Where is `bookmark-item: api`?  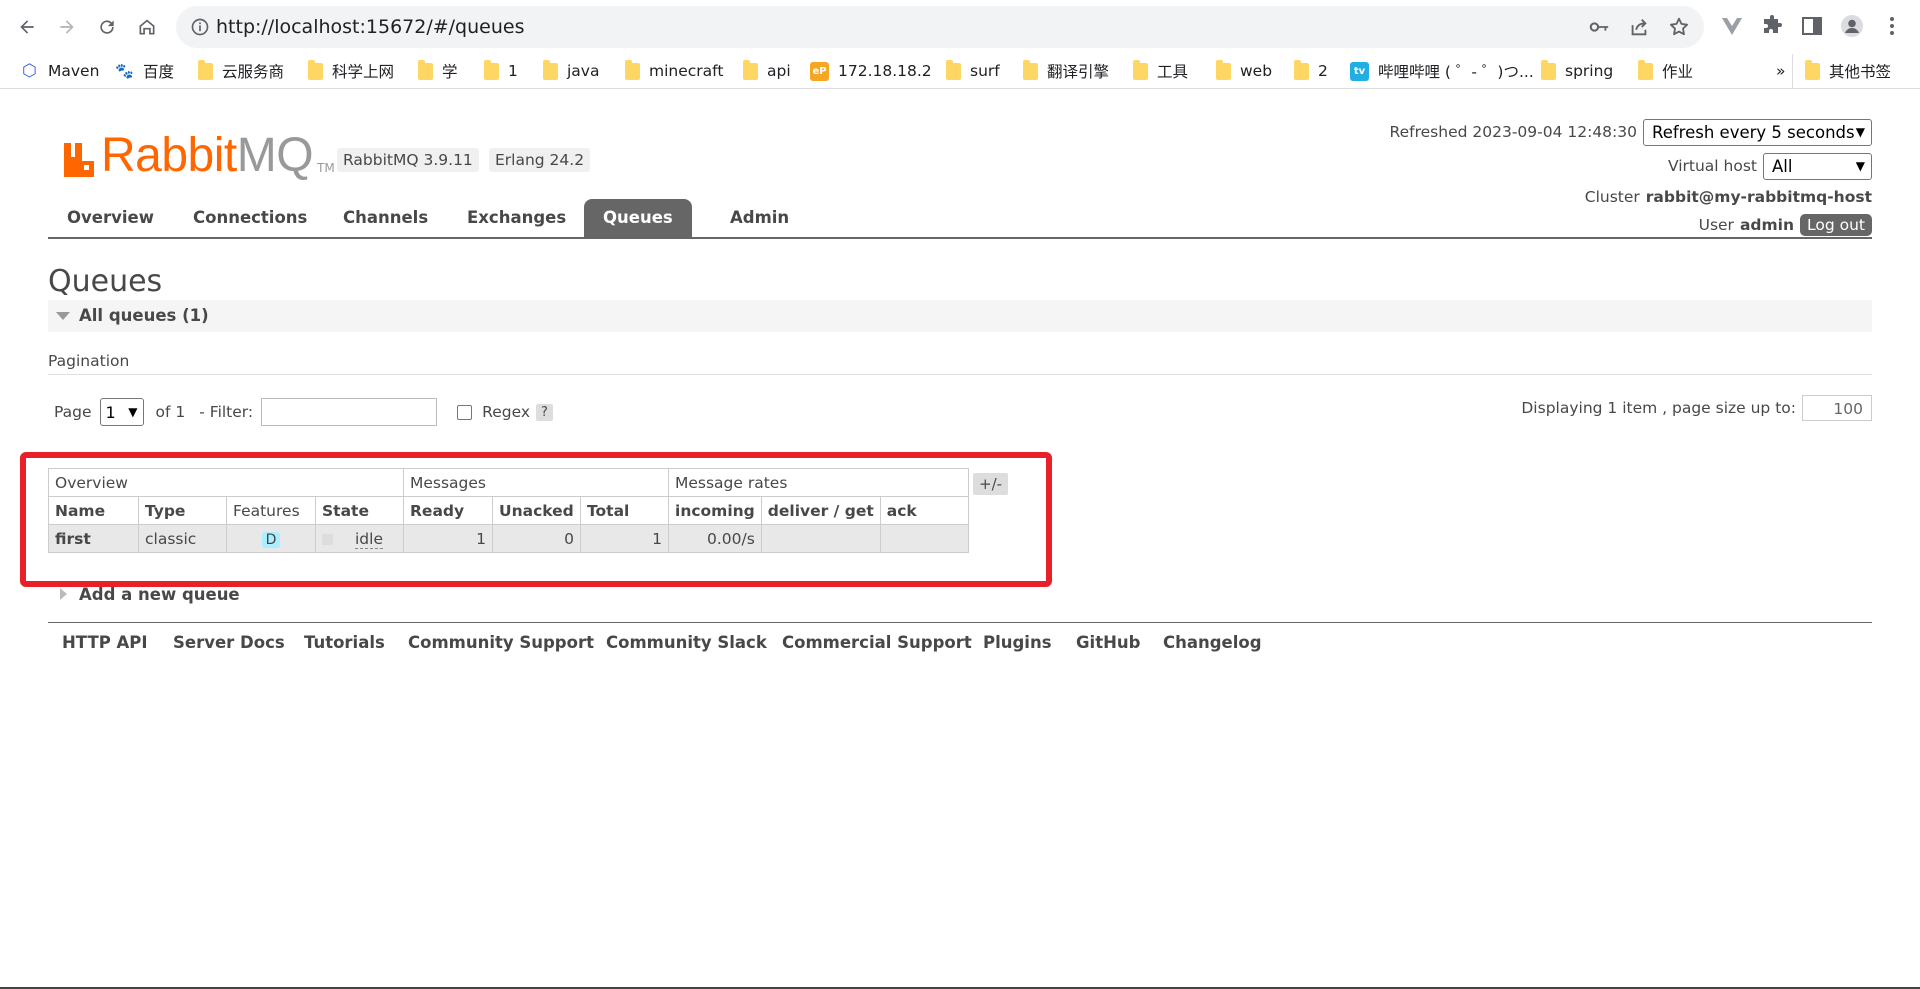
bookmark-item: api is located at coordinates (767, 71).